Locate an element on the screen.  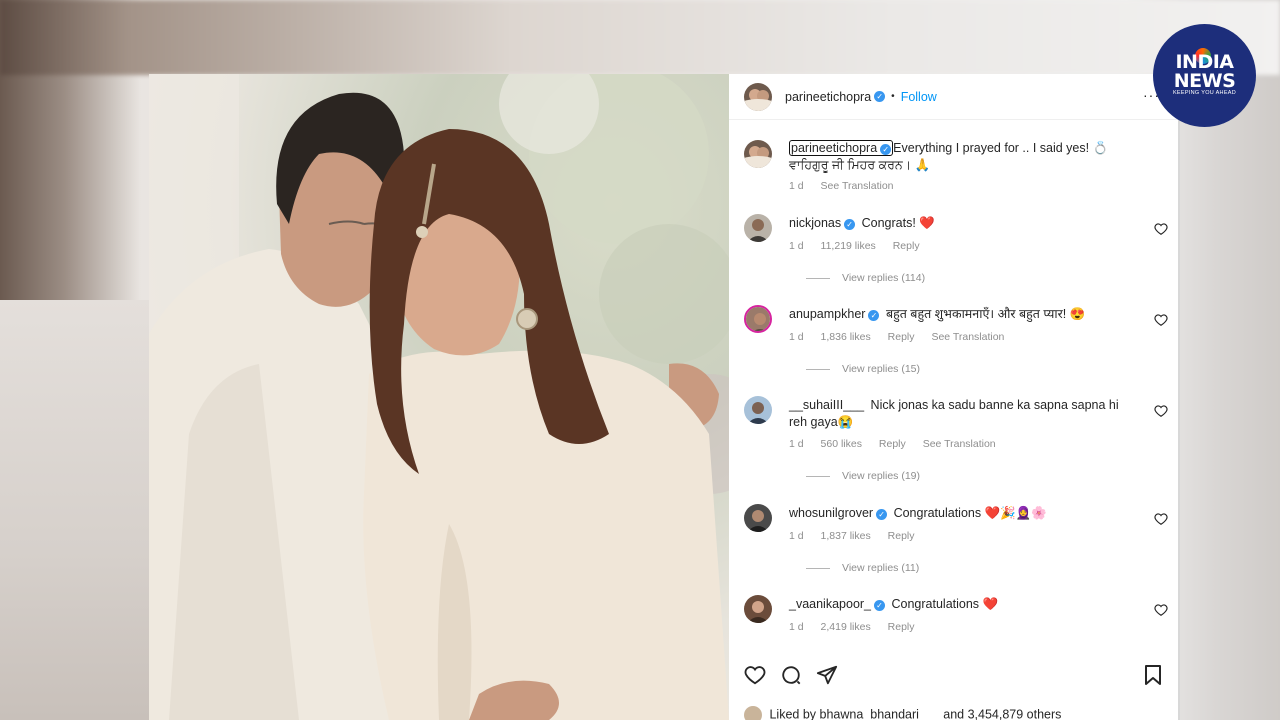
comment-likes: 1,836 likes is located at coordinates (846, 337).